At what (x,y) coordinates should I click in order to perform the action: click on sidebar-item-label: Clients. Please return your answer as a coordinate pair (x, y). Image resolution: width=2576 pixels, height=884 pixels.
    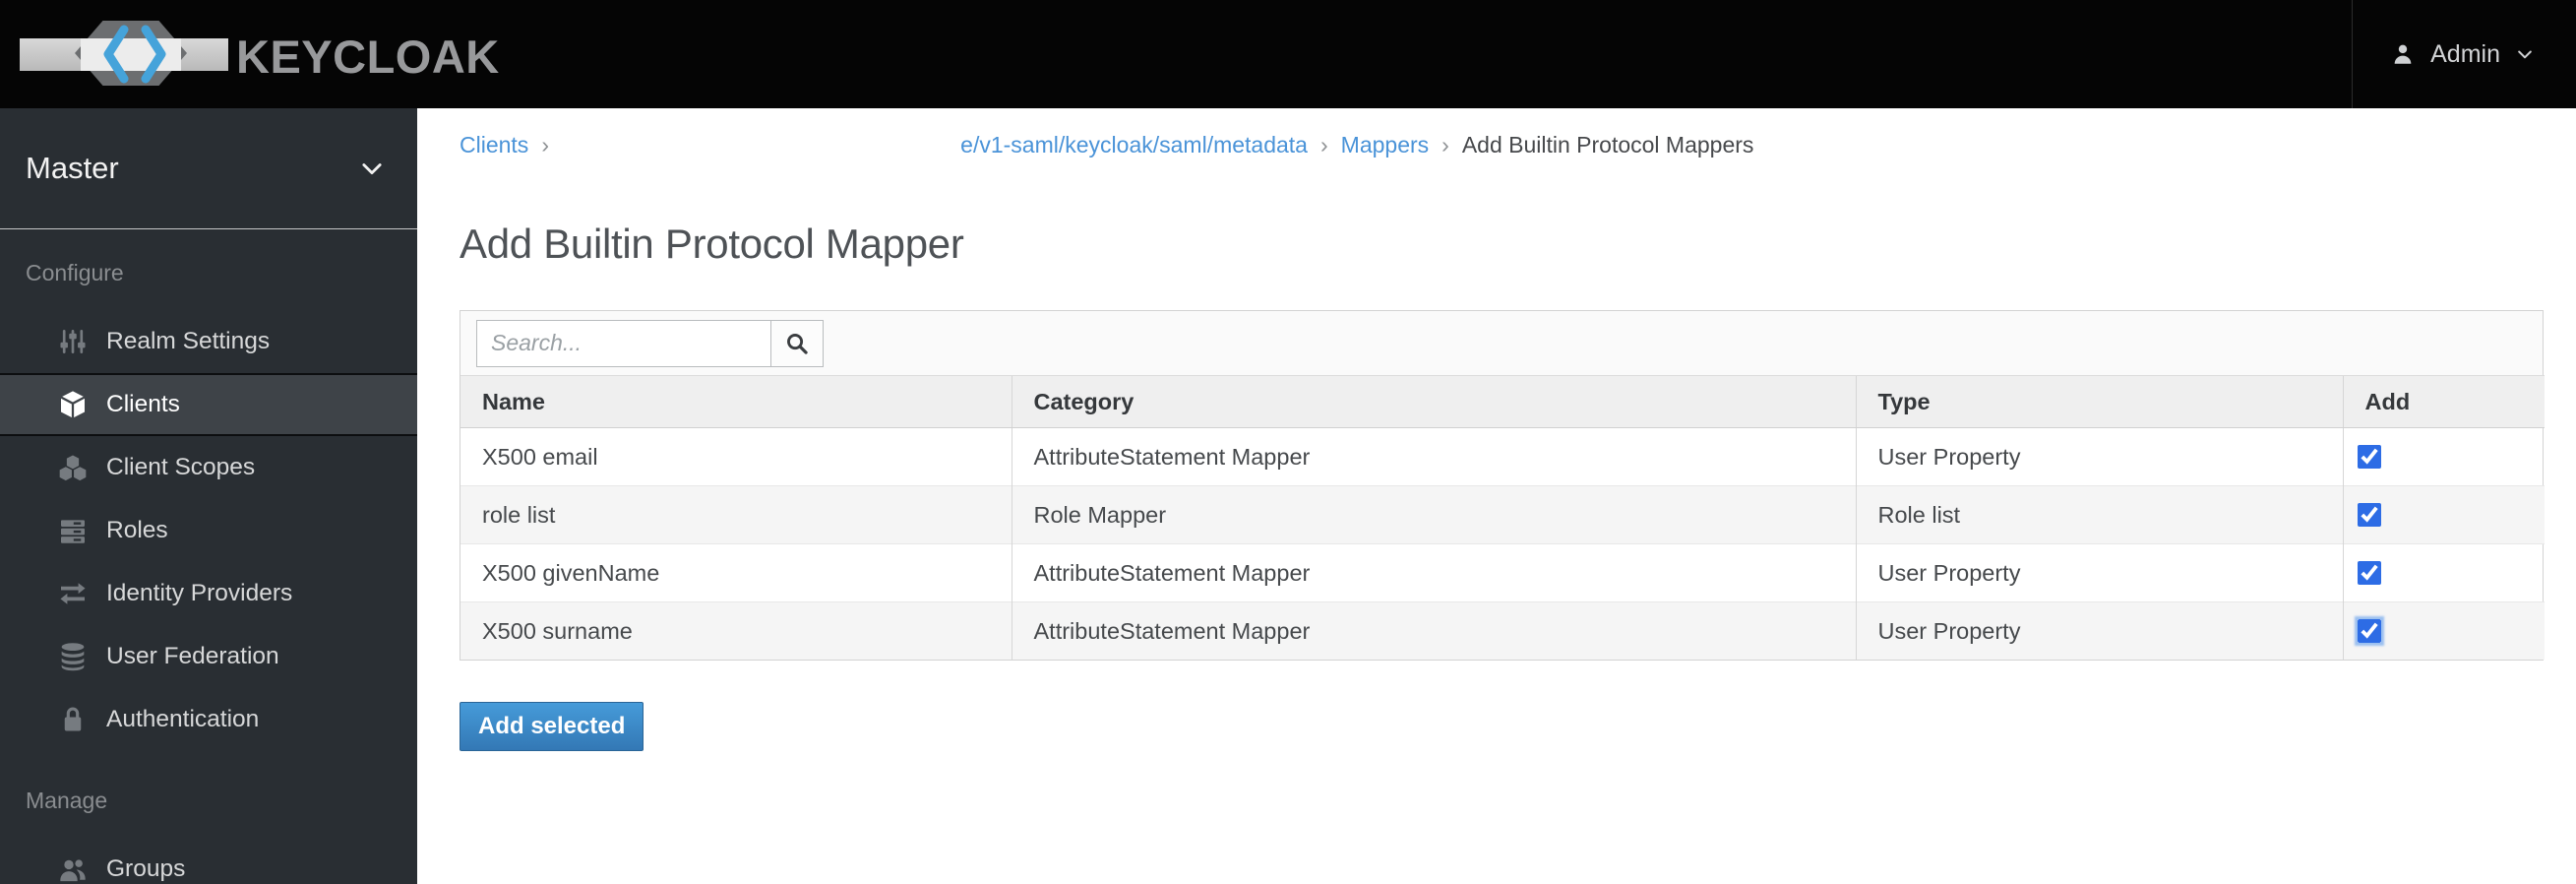
    Looking at the image, I should click on (143, 404).